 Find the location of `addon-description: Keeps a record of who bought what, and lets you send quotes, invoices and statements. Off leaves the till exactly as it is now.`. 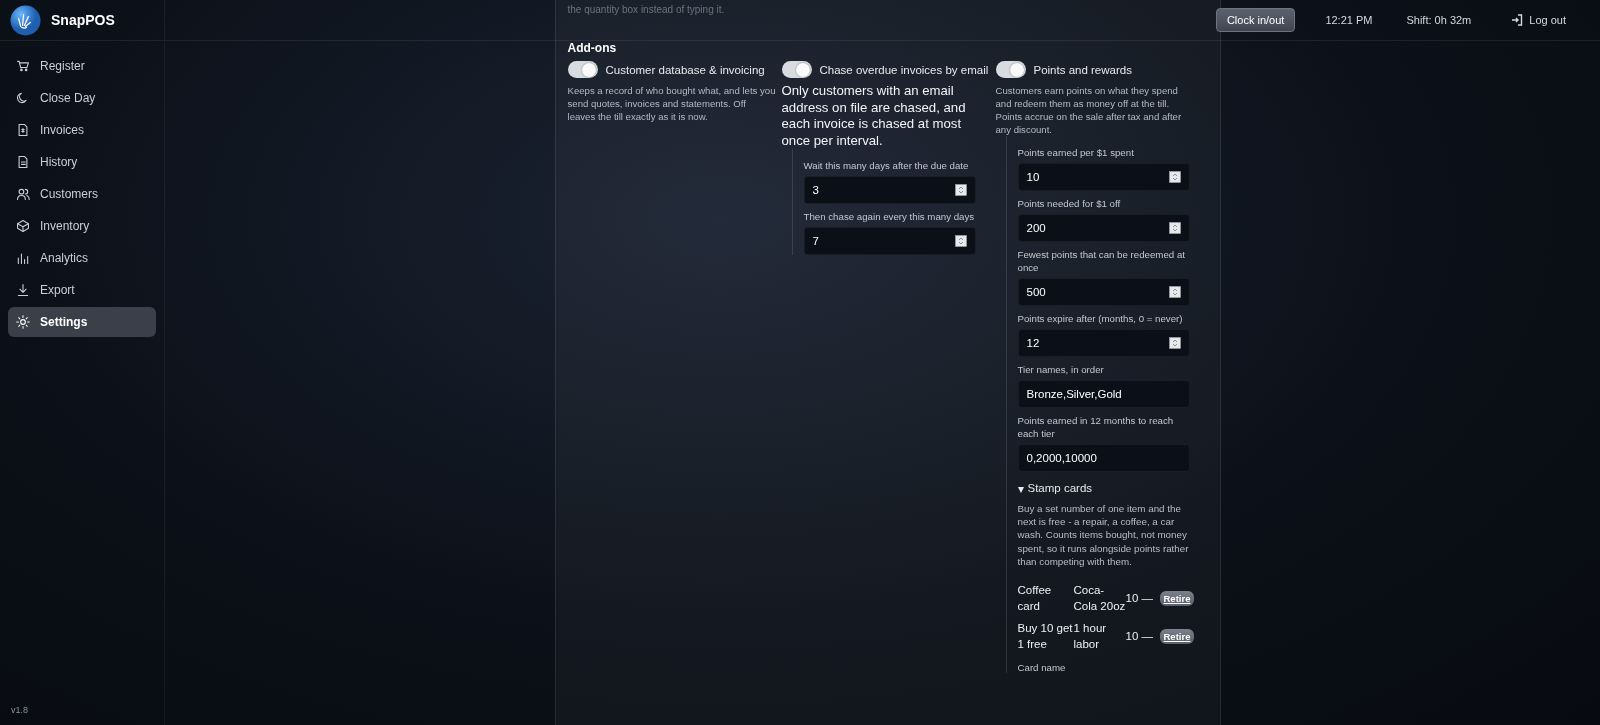

addon-description: Keeps a record of who bought what, and lets you send quotes, invoices and statements. Off leaves the till exactly as it is now. is located at coordinates (672, 103).